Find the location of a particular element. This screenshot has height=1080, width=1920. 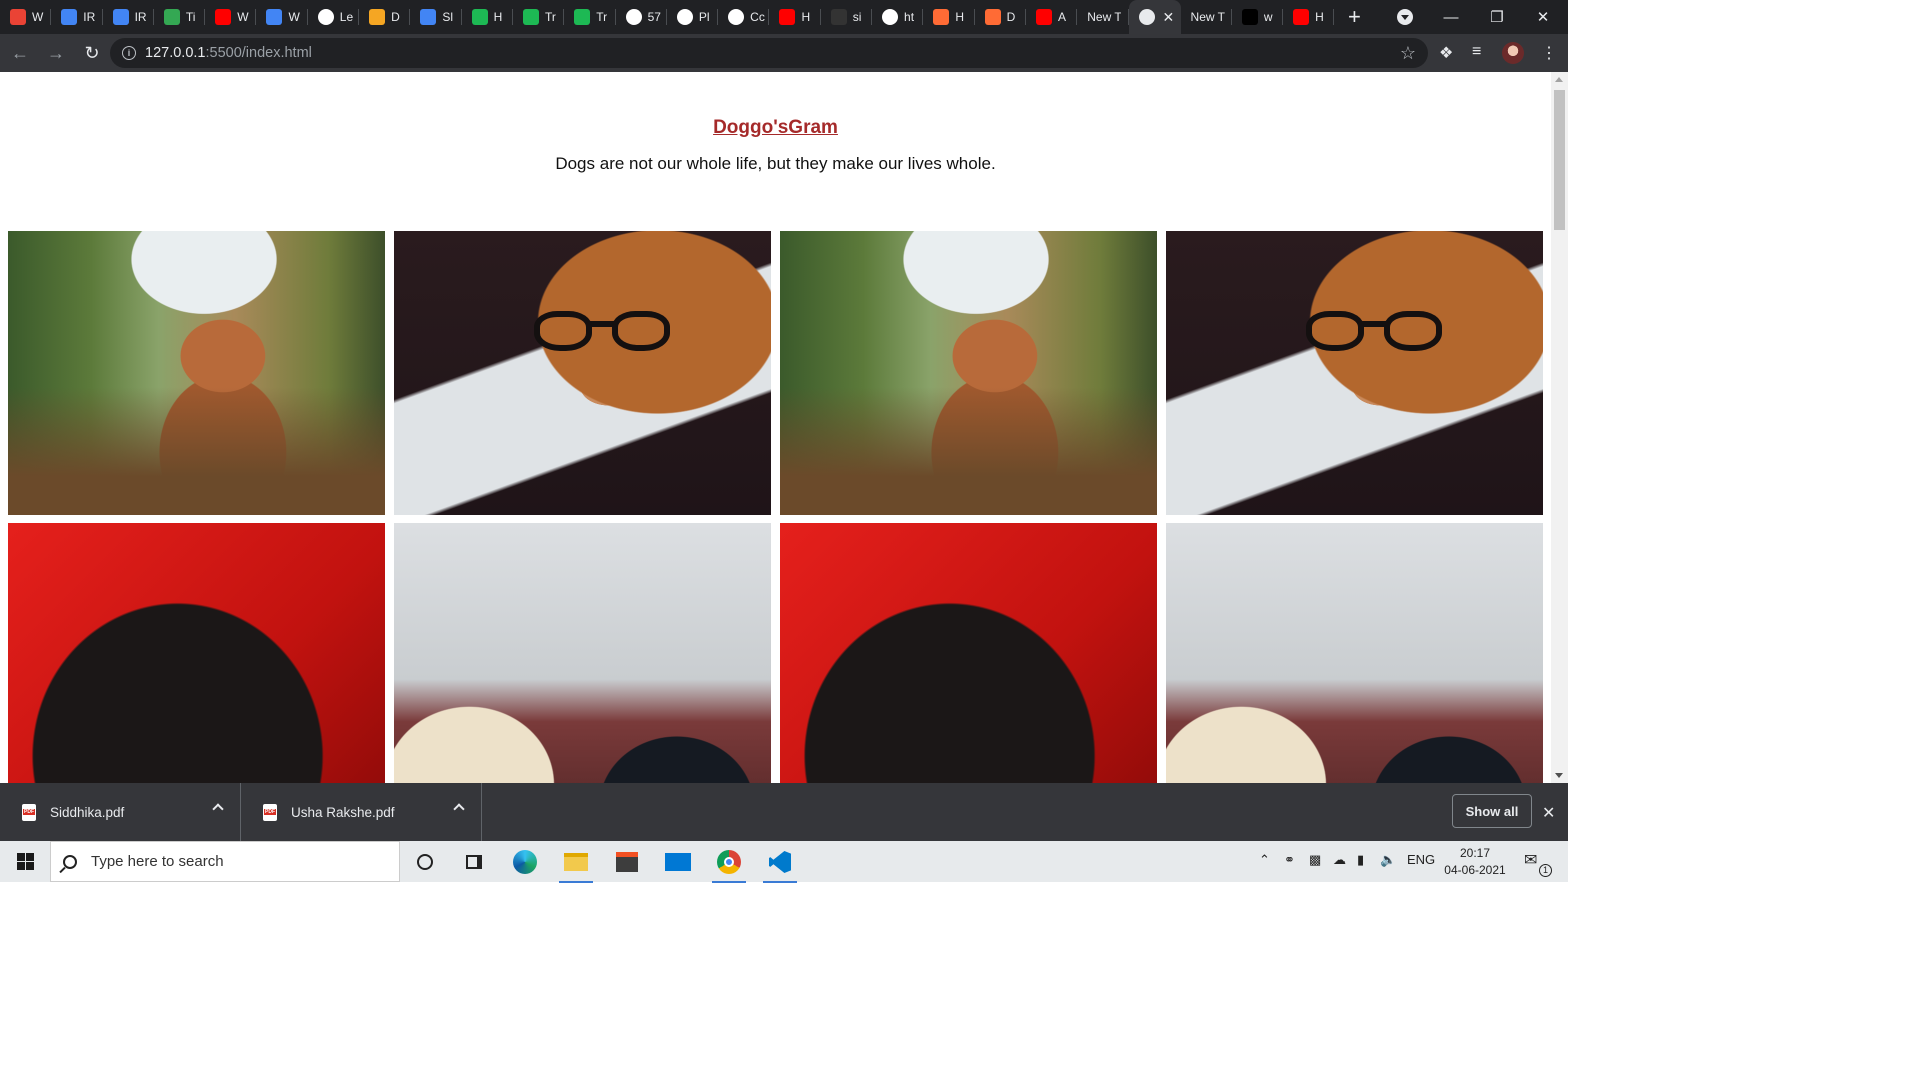

info-icon: i is located at coordinates (129, 53).